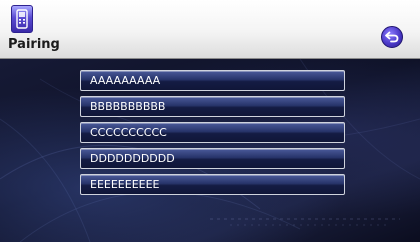 Image resolution: width=420 pixels, height=242 pixels. What do you see at coordinates (125, 80) in the screenshot?
I see `device-name: AAAAAAAAA` at bounding box center [125, 80].